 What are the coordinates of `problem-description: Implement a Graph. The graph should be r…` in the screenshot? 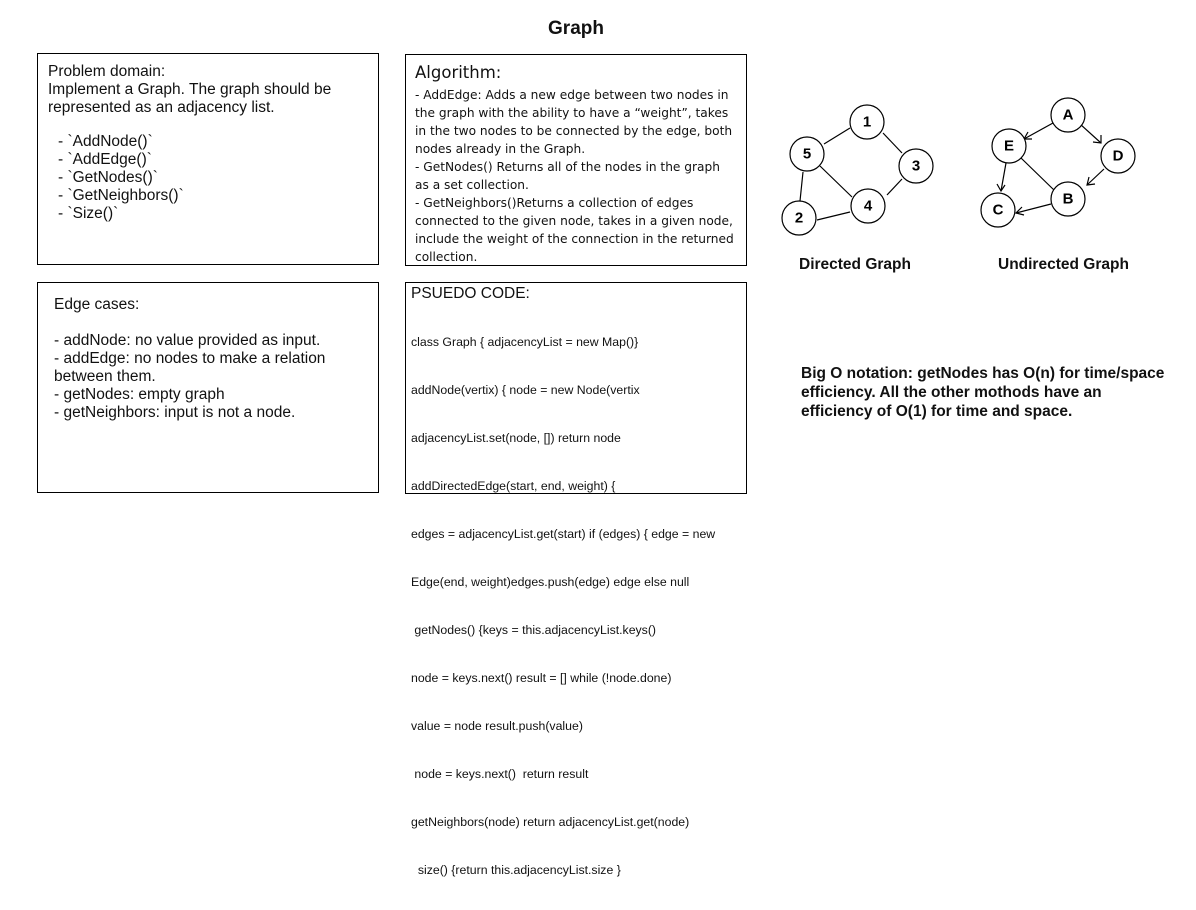 It's located at (190, 98).